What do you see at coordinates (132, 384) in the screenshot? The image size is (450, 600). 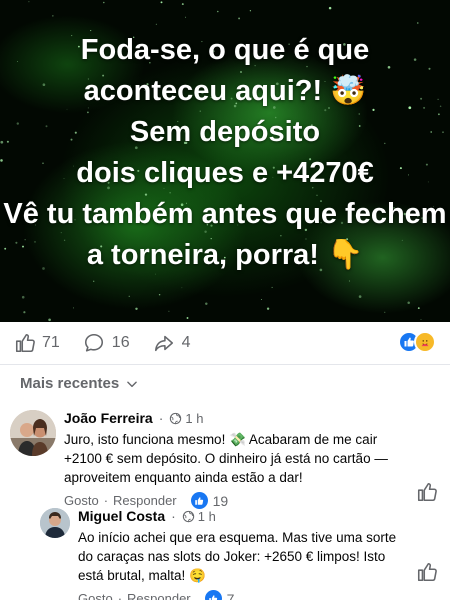 I see `chevron-down-icon` at bounding box center [132, 384].